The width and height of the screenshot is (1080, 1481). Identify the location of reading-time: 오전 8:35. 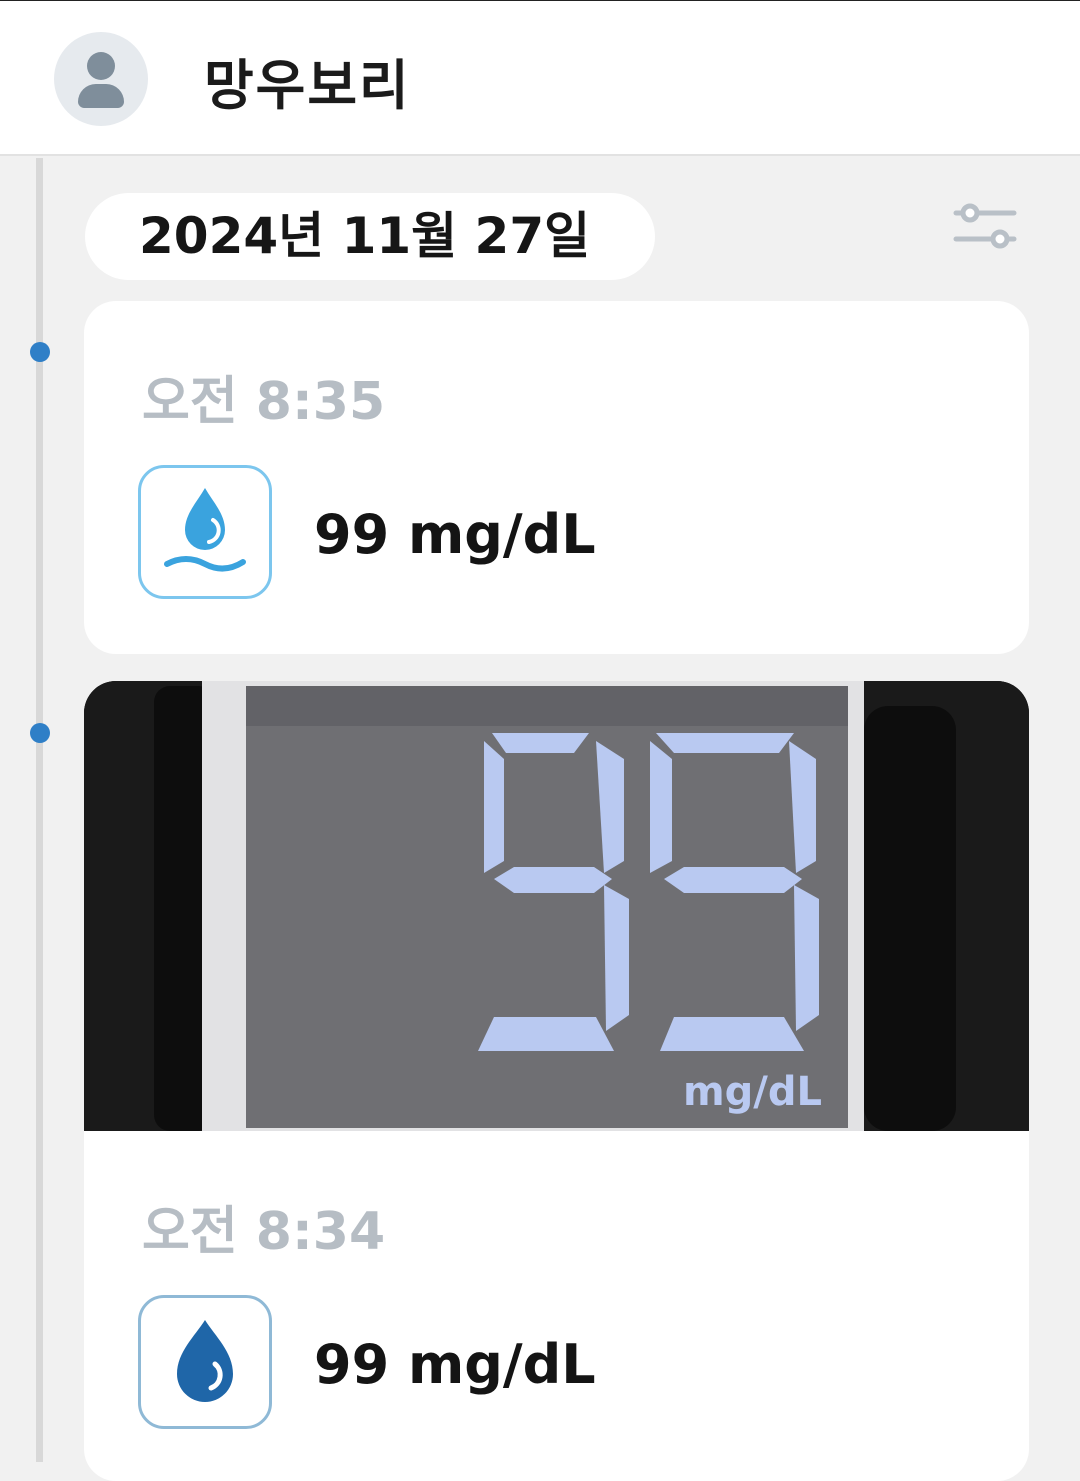
(264, 402).